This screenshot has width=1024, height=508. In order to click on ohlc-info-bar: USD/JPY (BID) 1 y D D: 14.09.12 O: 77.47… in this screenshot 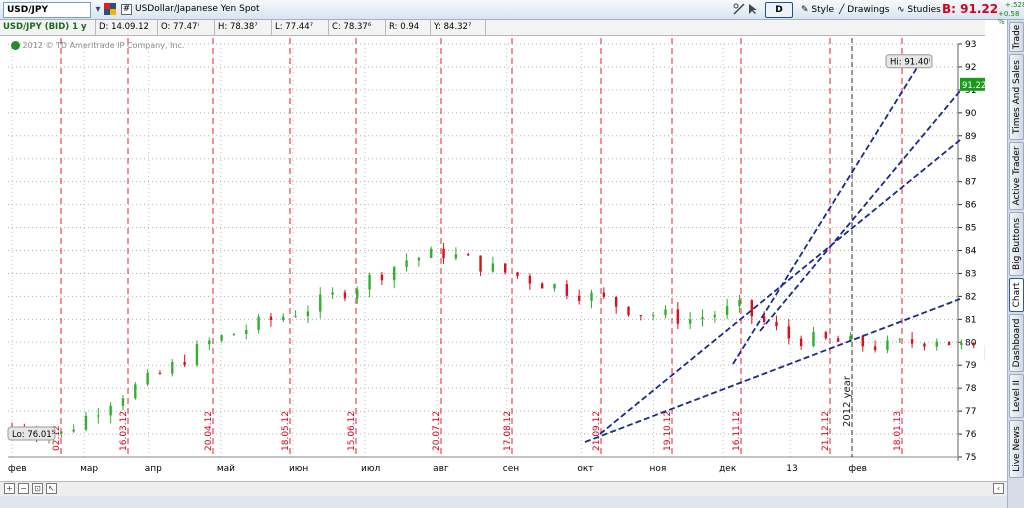, I will do `click(492, 33)`.